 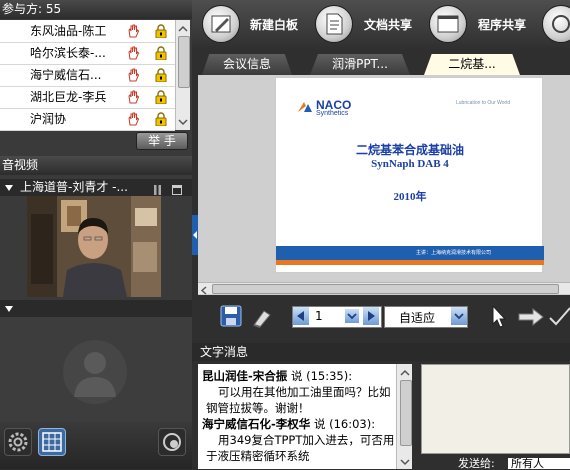 I want to click on slide-footer: 主讲：上海纳克润滑技术有限公司, so click(x=454, y=253).